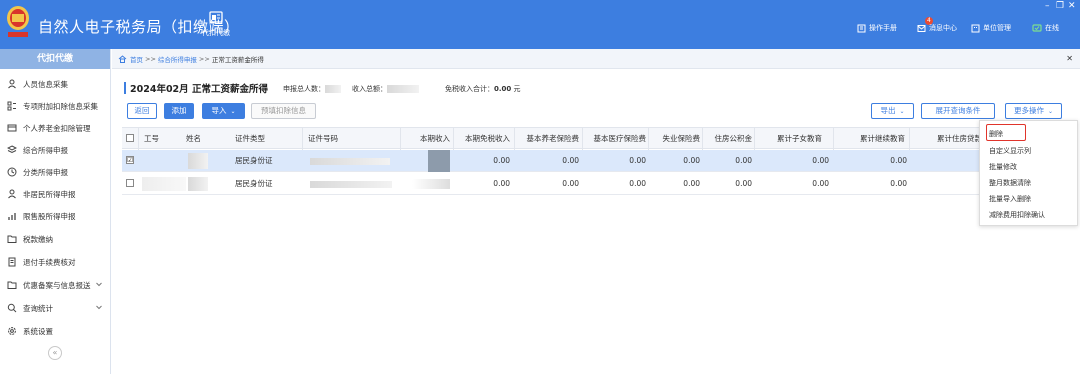 The image size is (1080, 374). What do you see at coordinates (199, 89) in the screenshot?
I see `page-title: 2024年02月 正常工资薪金所得` at bounding box center [199, 89].